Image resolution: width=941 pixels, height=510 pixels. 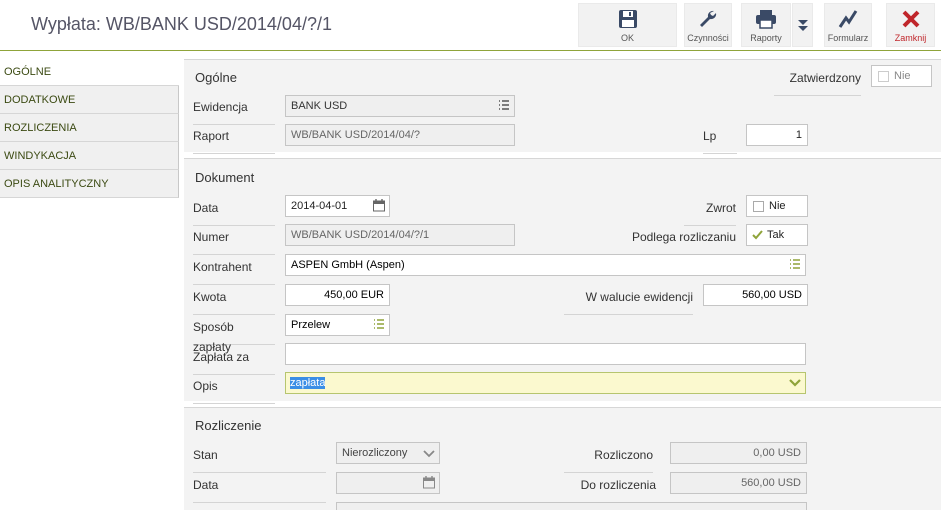 What do you see at coordinates (608, 459) in the screenshot?
I see `rozliczono-label: Rozliczono` at bounding box center [608, 459].